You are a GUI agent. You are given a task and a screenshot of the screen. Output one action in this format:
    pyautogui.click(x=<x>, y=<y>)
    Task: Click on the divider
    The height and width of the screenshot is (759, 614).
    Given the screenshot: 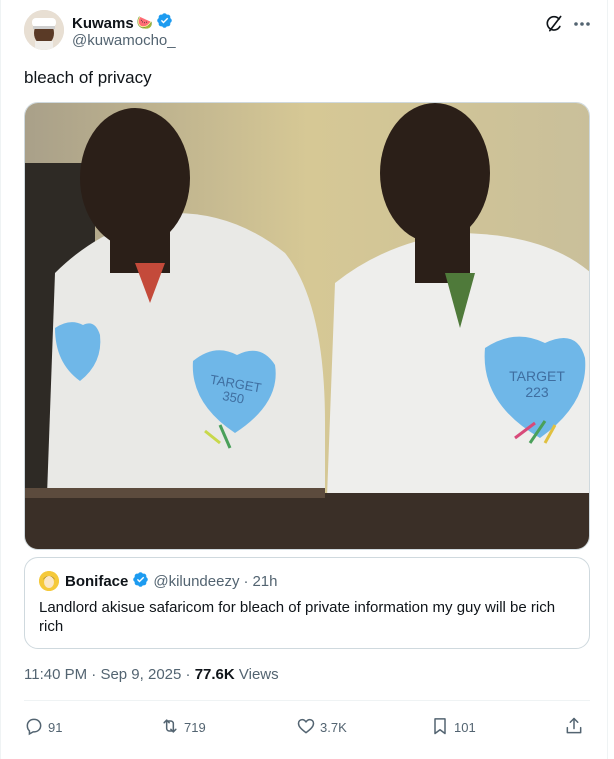 What is the action you would take?
    pyautogui.click(x=307, y=700)
    